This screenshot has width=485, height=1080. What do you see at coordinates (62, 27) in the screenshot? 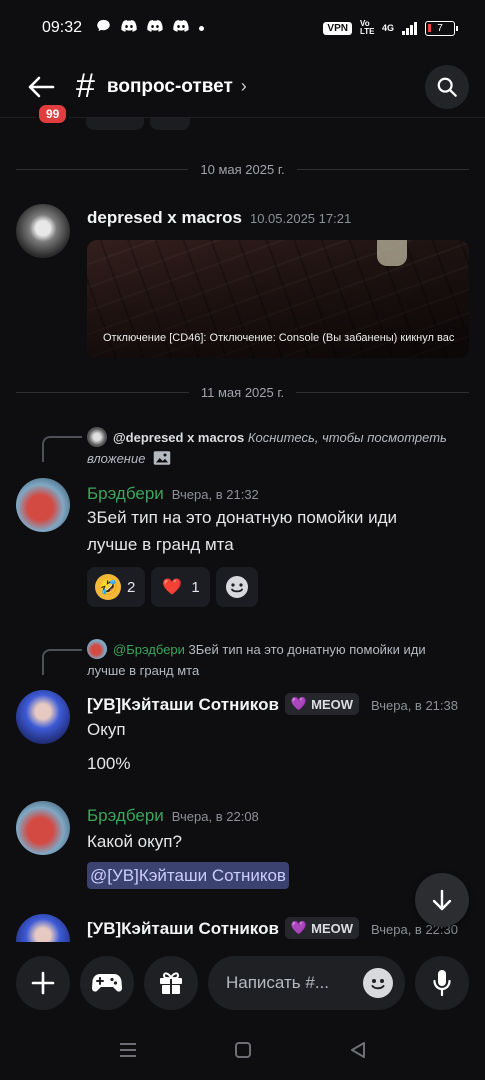
I see `status-time: 09:32` at bounding box center [62, 27].